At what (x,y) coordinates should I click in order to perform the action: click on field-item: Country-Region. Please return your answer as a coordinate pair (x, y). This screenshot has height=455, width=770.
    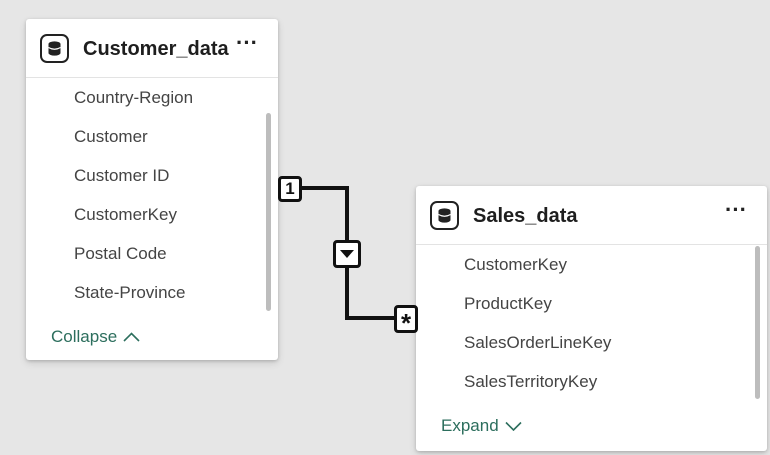
    Looking at the image, I should click on (146, 97).